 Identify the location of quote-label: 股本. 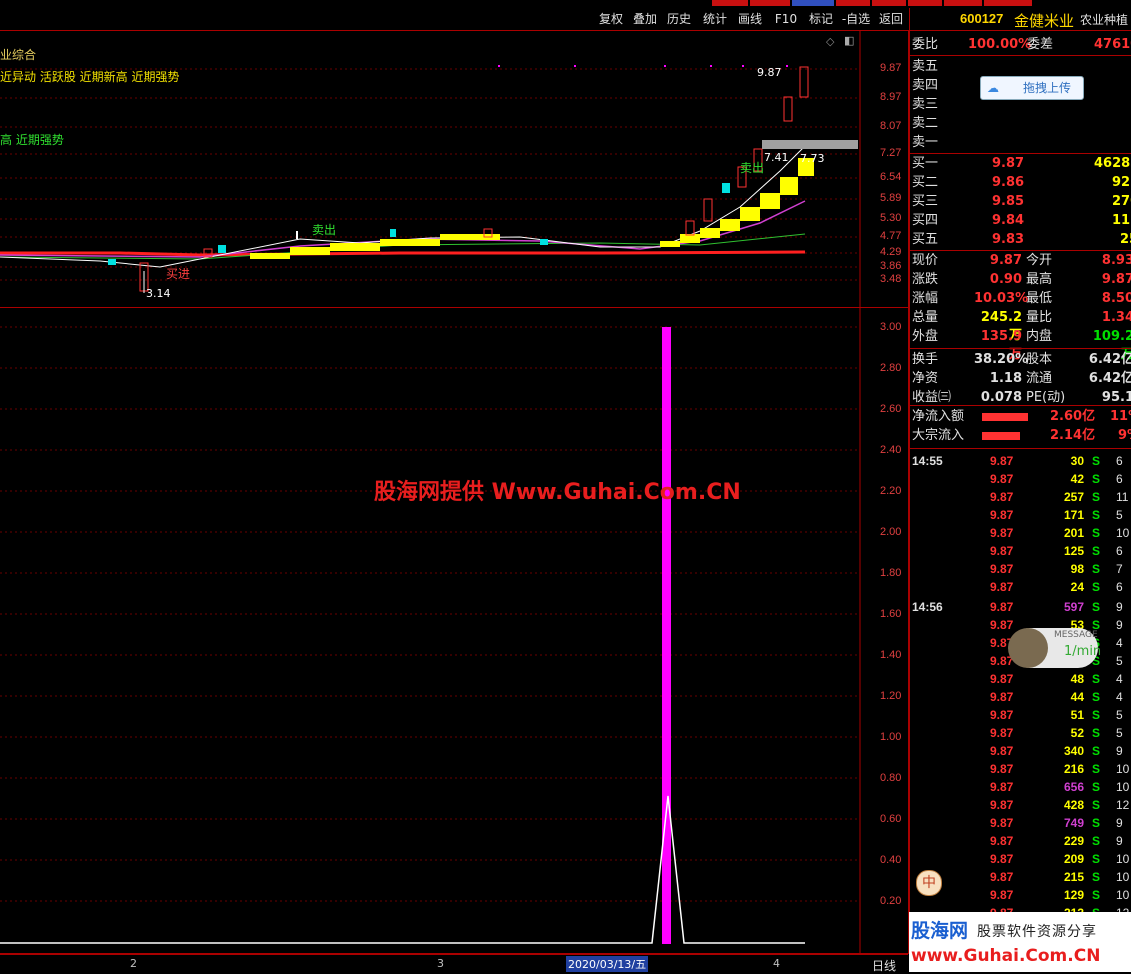
(1039, 359).